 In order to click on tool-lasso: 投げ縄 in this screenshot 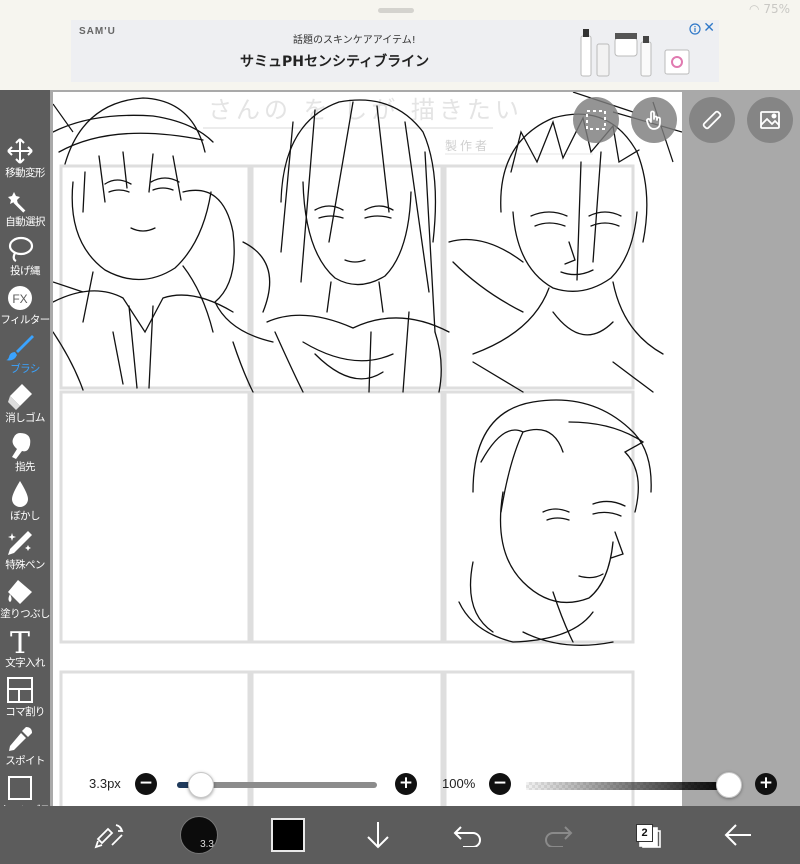, I will do `click(25, 257)`.